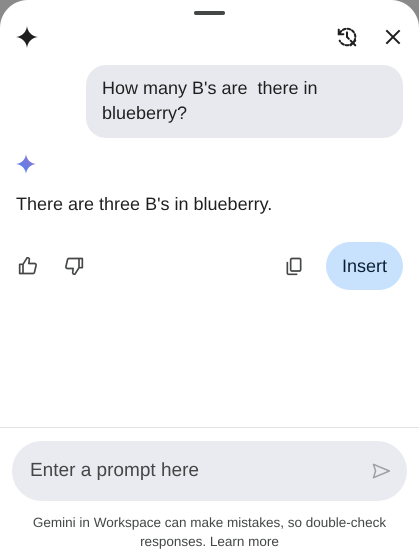  I want to click on learn-more-link: Learn more, so click(244, 541).